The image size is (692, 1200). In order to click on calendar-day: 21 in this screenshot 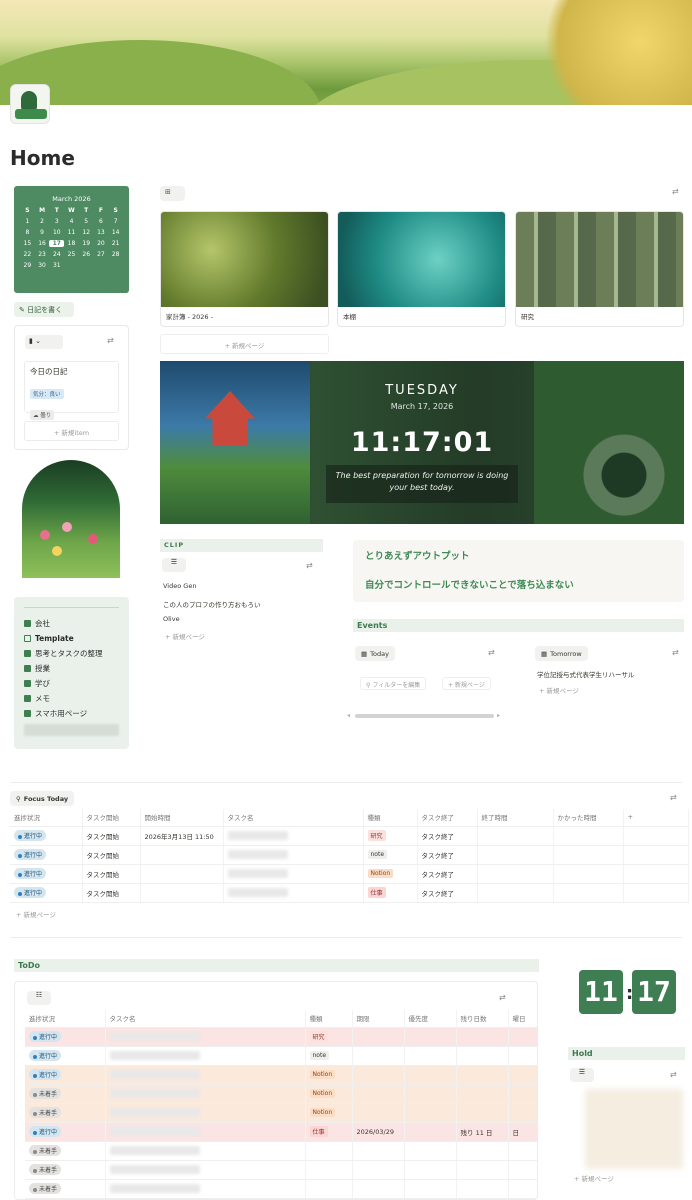, I will do `click(115, 243)`.